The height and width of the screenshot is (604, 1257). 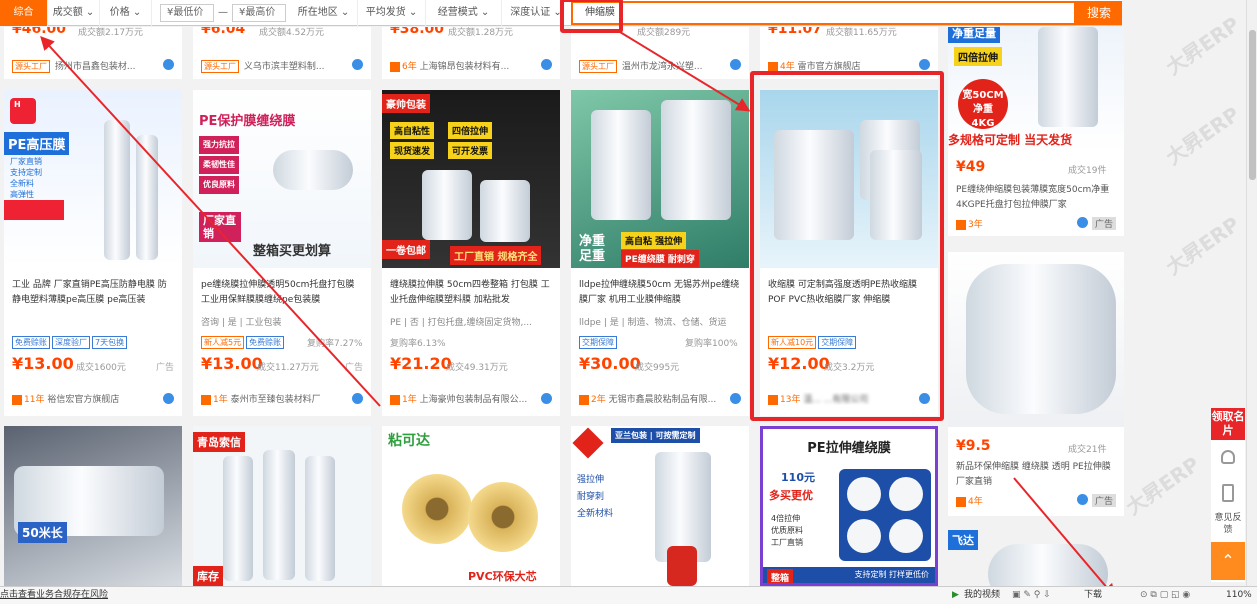 What do you see at coordinates (885, 515) in the screenshot?
I see `roll-box-image` at bounding box center [885, 515].